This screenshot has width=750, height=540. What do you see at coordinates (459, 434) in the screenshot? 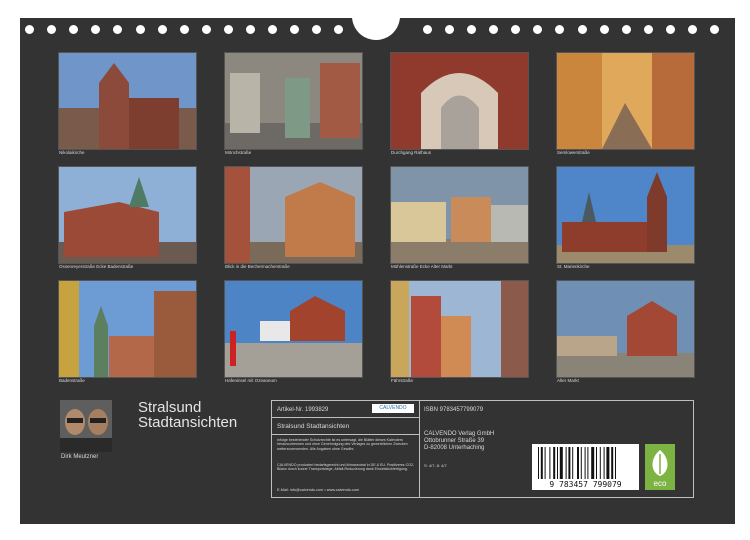
I see `publisher-line-1: CALVENDO Verlag GmbH` at bounding box center [459, 434].